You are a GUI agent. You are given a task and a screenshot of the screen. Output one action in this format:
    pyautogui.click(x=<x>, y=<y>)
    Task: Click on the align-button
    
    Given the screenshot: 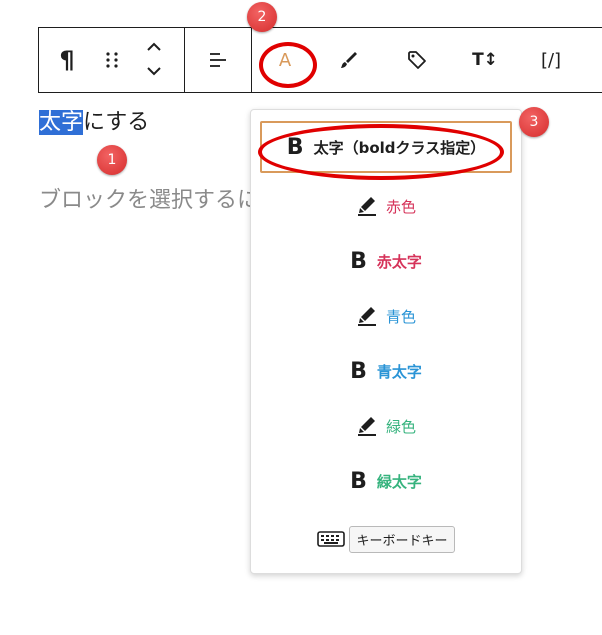 What is the action you would take?
    pyautogui.click(x=217, y=60)
    